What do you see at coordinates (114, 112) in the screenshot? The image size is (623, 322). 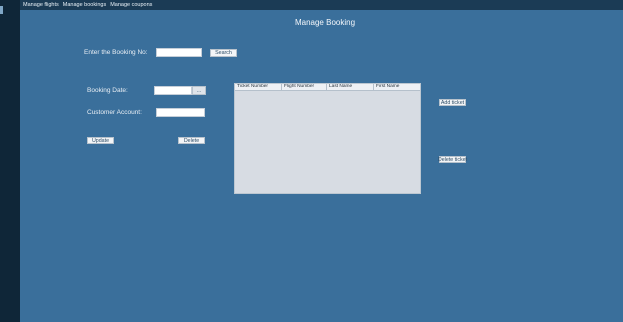 I see `customer-account-label: Customer Account:` at bounding box center [114, 112].